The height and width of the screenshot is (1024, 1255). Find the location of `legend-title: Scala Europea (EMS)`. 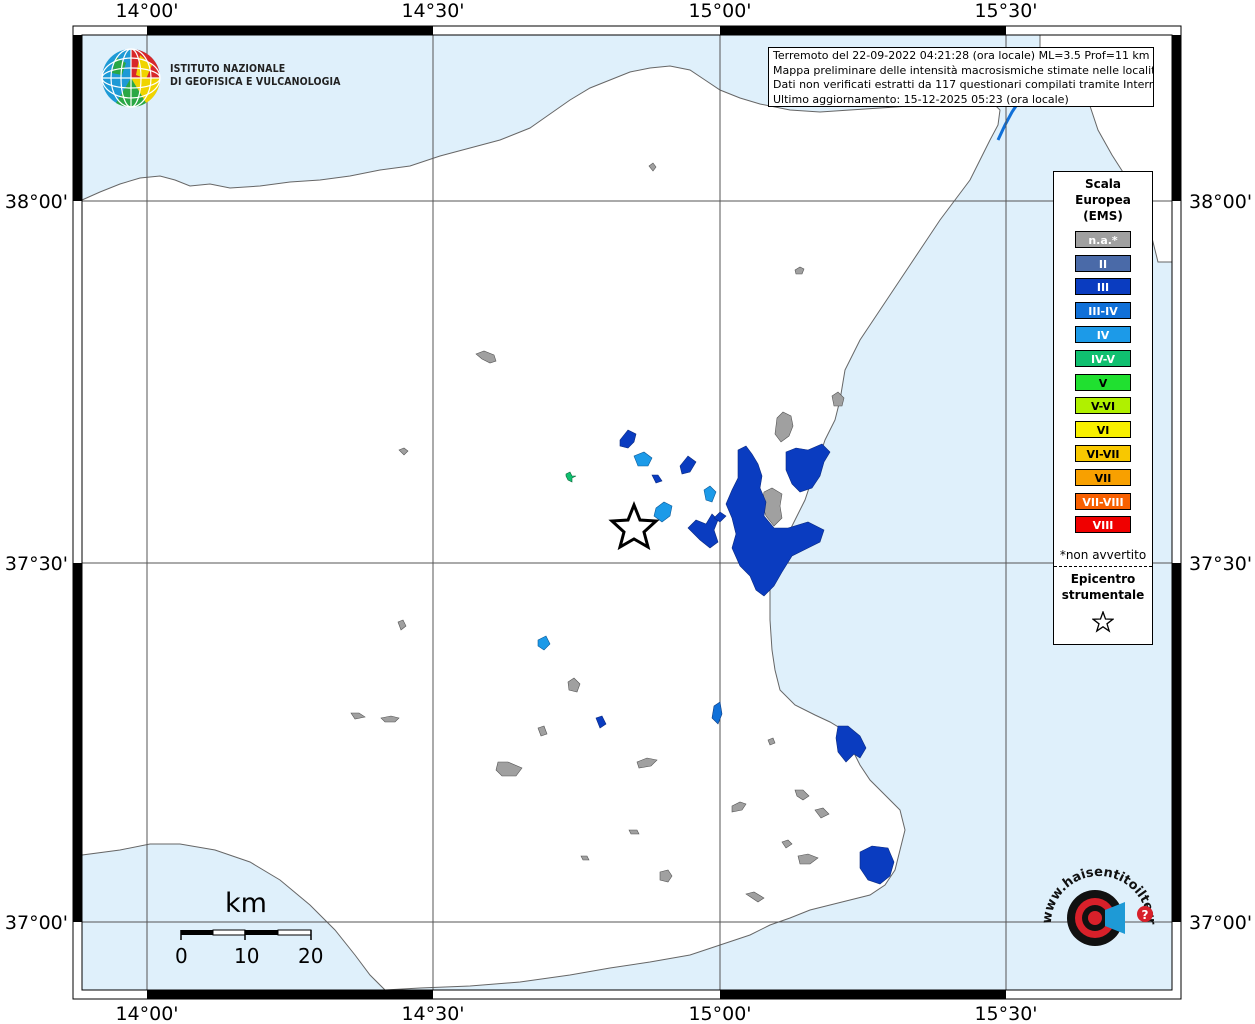

legend-title: Scala Europea (EMS) is located at coordinates (1103, 200).